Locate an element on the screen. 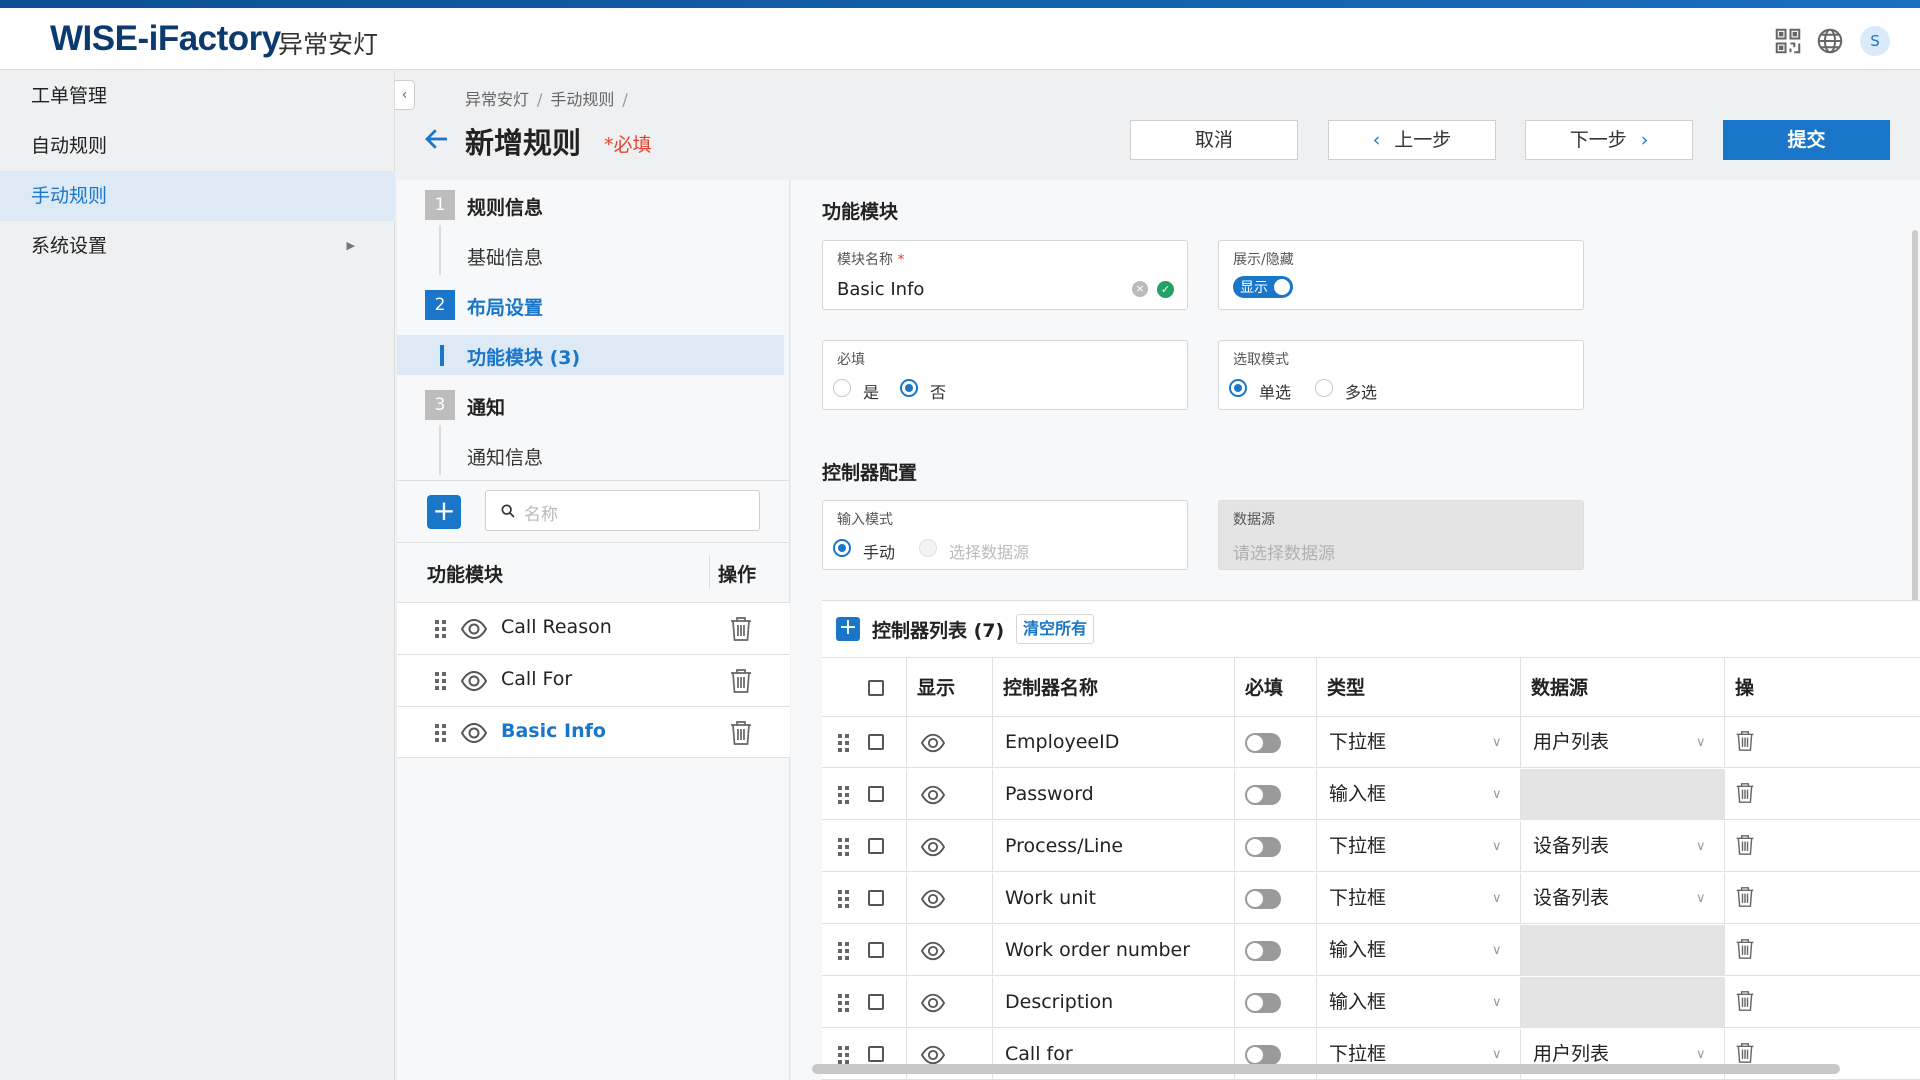  sidebar-collapse-button: ‹ is located at coordinates (405, 95).